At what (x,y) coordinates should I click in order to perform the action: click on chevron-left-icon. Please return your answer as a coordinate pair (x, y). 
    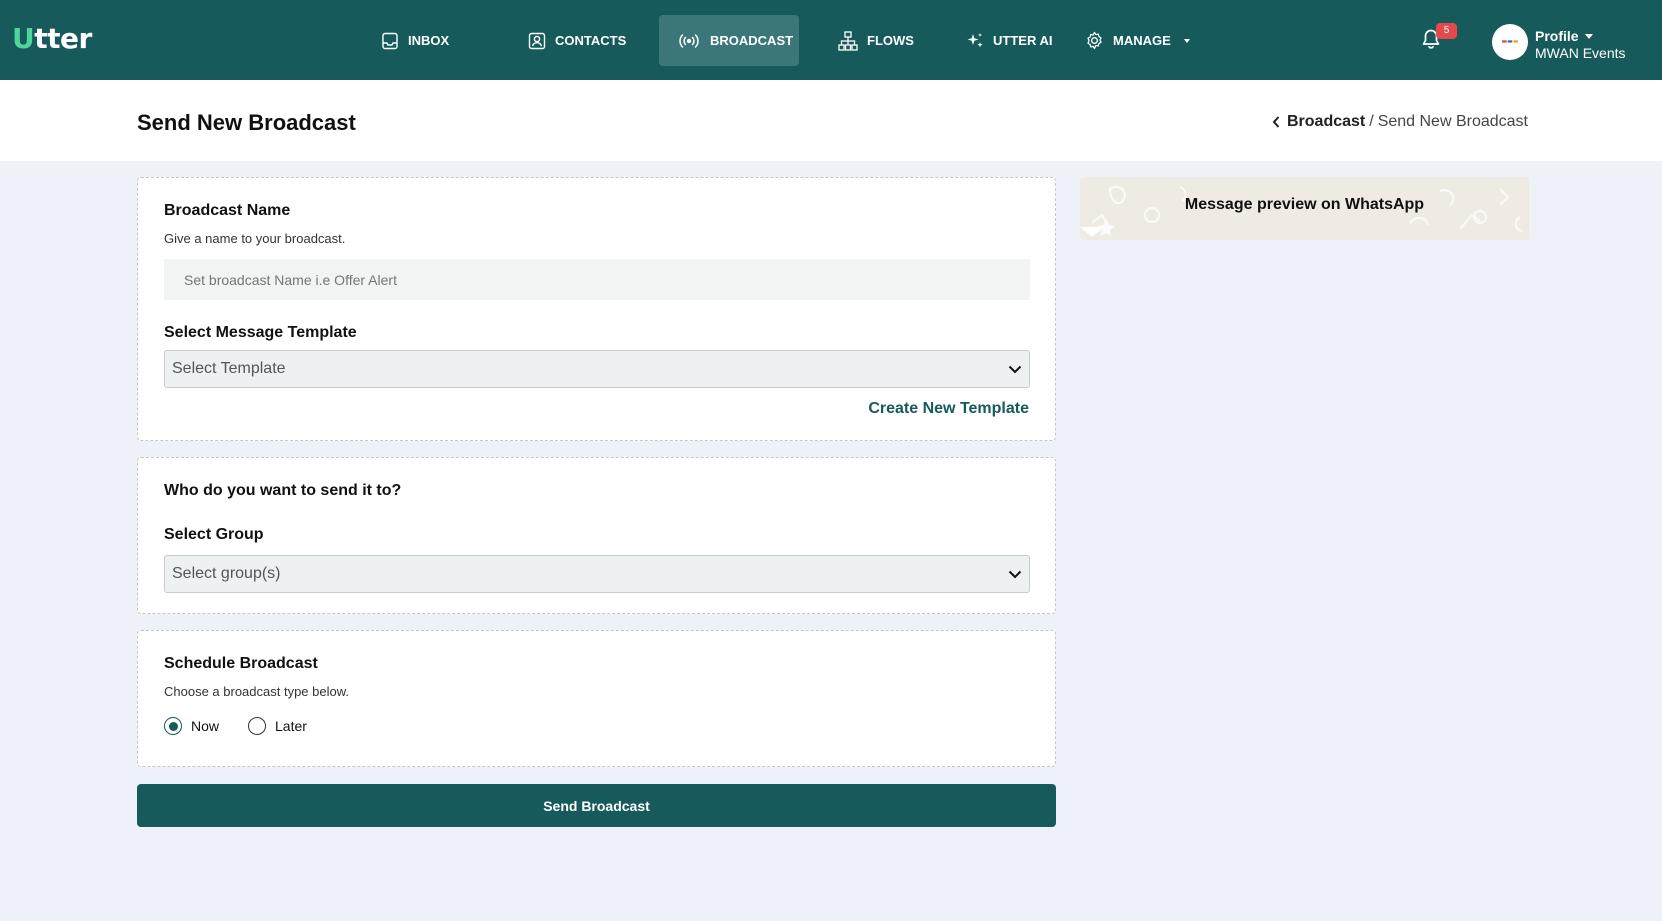
    Looking at the image, I should click on (1276, 122).